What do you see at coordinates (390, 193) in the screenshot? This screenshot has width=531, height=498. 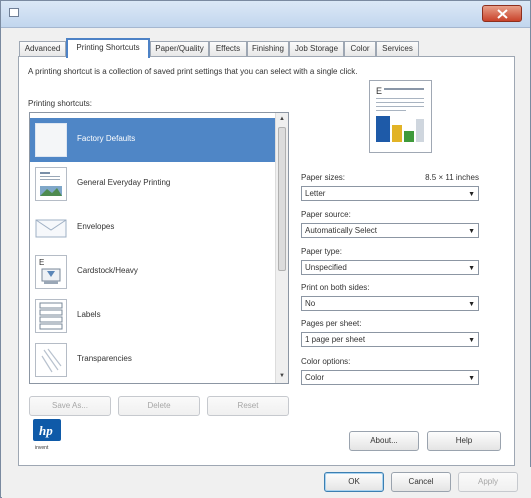 I see `paper-sizes-select: Letter ▼` at bounding box center [390, 193].